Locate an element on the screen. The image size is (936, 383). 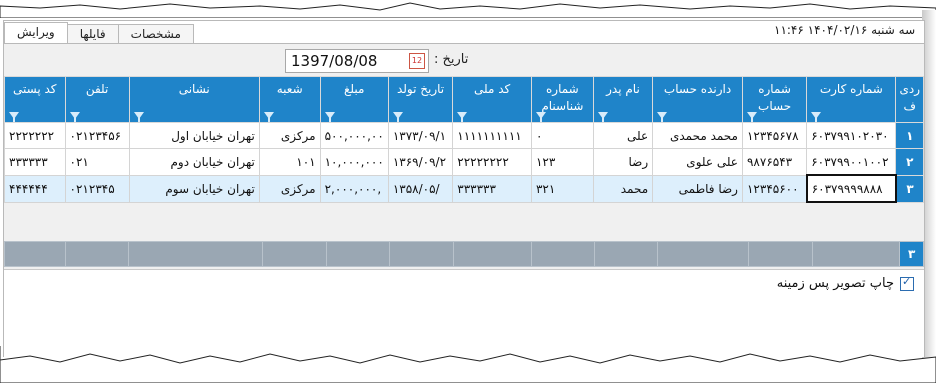
tab-divider is located at coordinates (464, 43).